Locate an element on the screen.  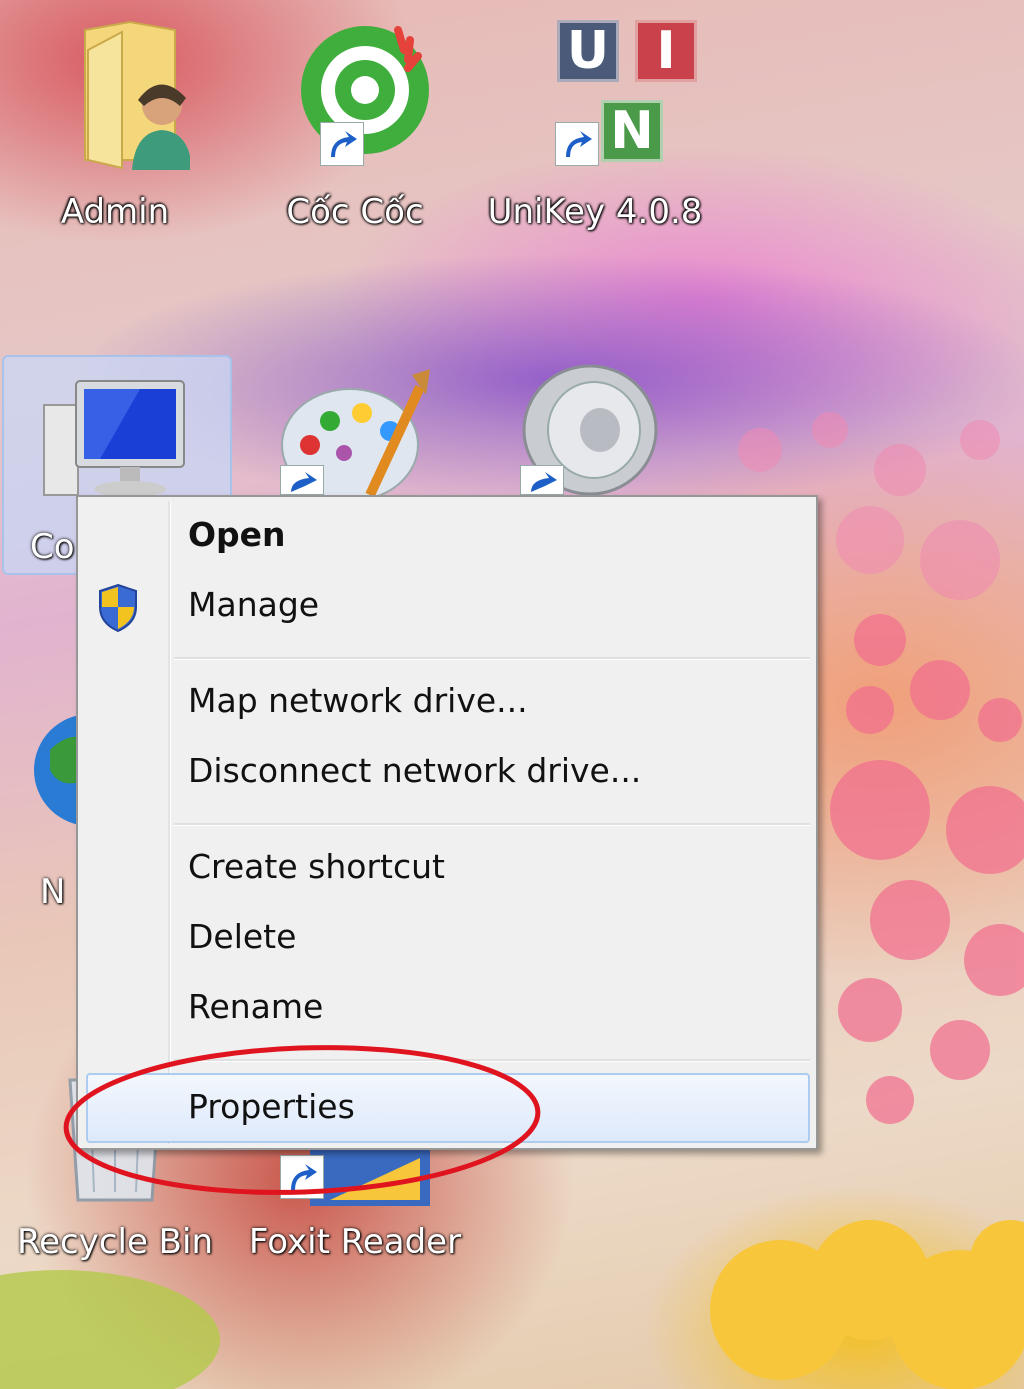
unikey-letter-n: N is located at coordinates (632, 131).